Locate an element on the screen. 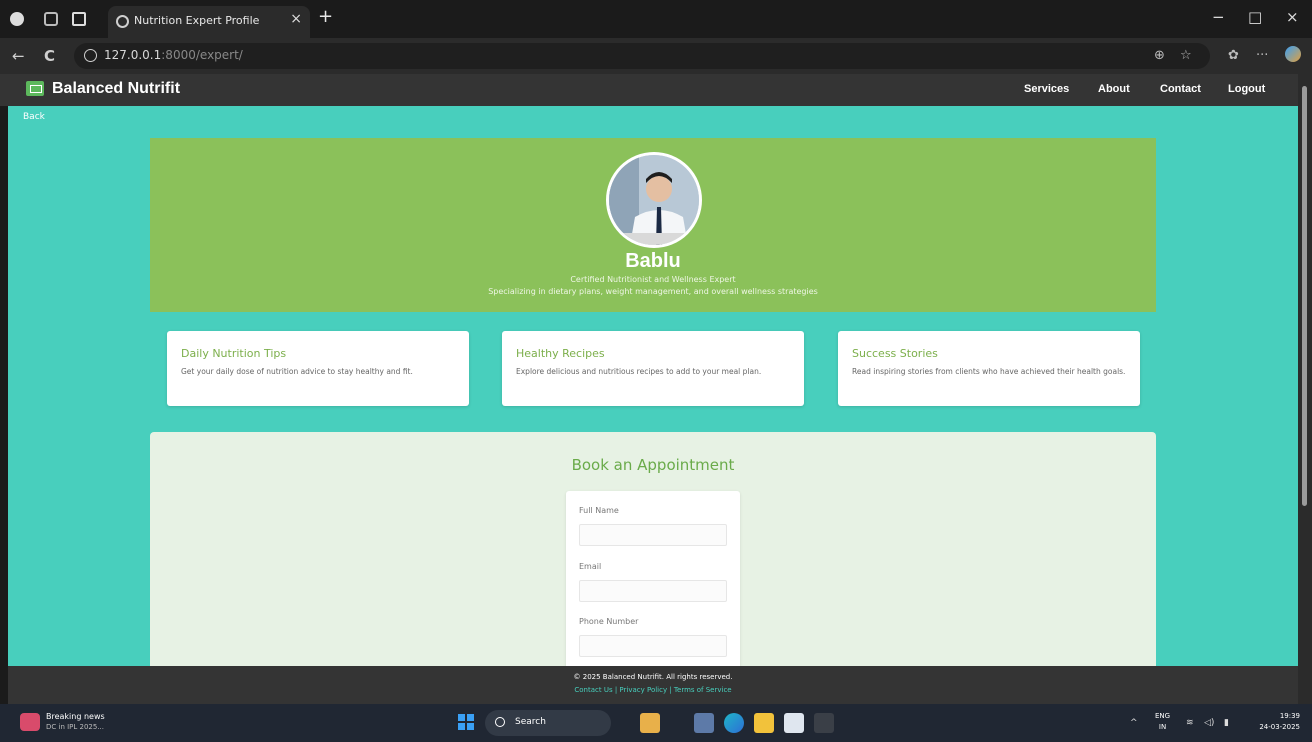 The image size is (1312, 742). nav-about: About is located at coordinates (1114, 89).